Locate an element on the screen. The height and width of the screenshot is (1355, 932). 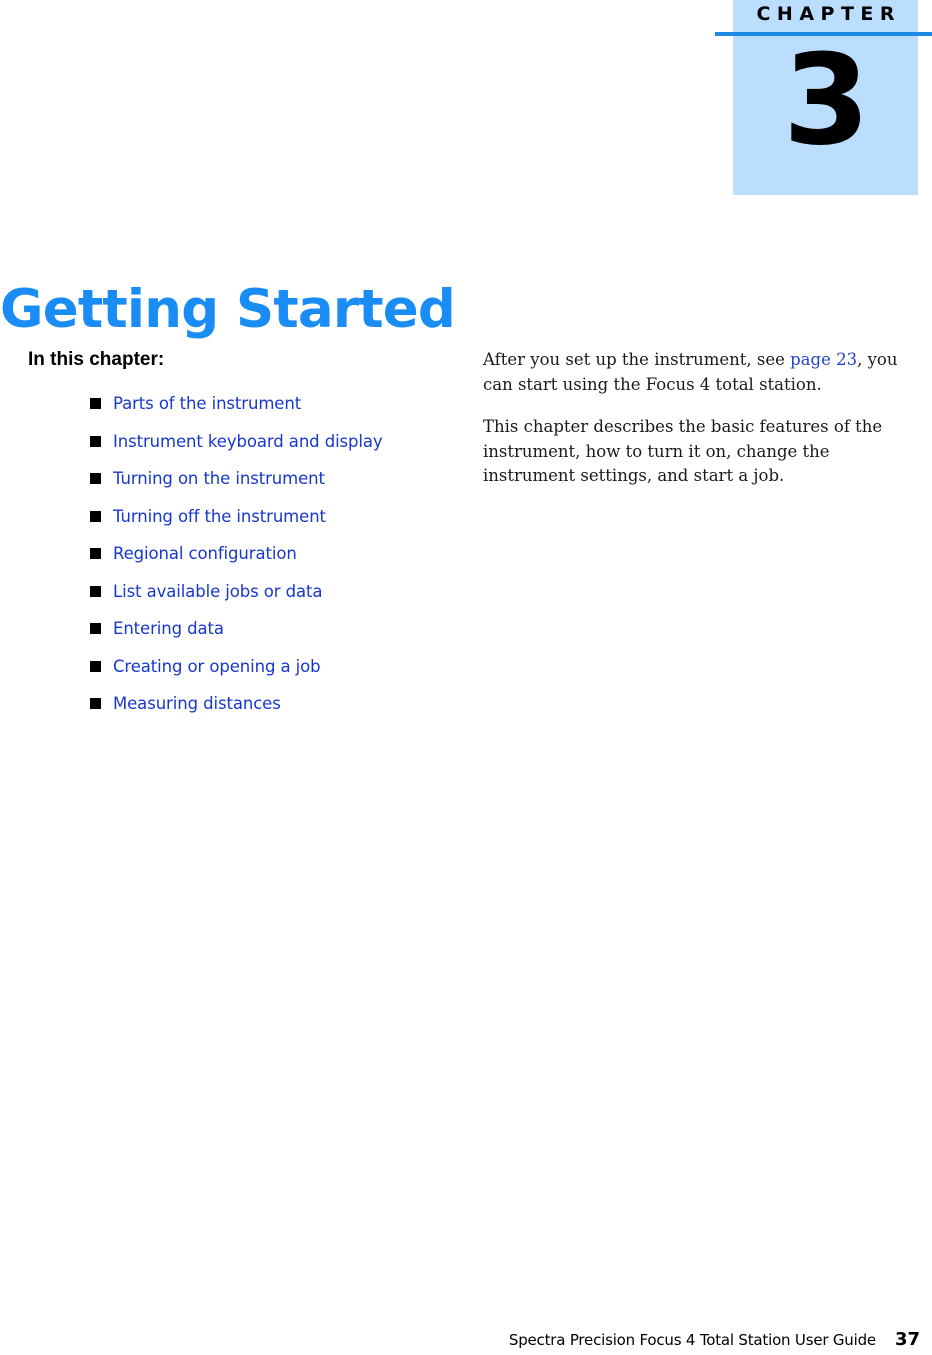
in-this-chapter-heading: In this chapter: is located at coordinates (96, 359).